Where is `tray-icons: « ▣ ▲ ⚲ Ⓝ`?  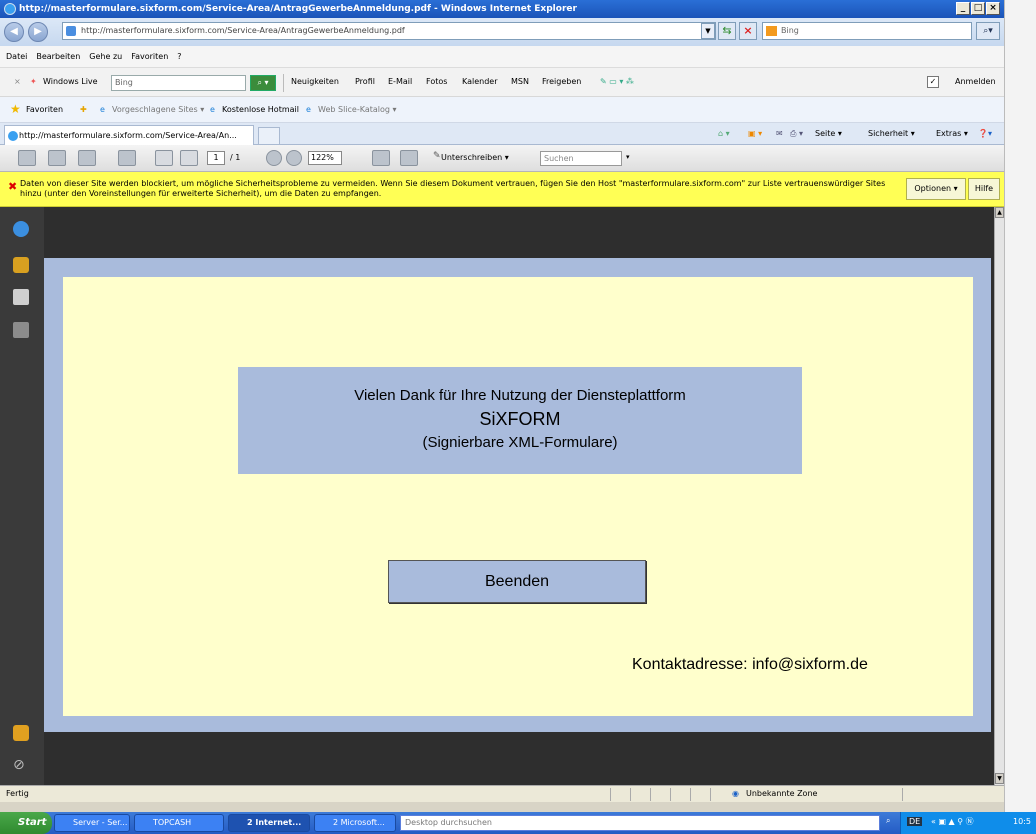 tray-icons: « ▣ ▲ ⚲ Ⓝ is located at coordinates (952, 821).